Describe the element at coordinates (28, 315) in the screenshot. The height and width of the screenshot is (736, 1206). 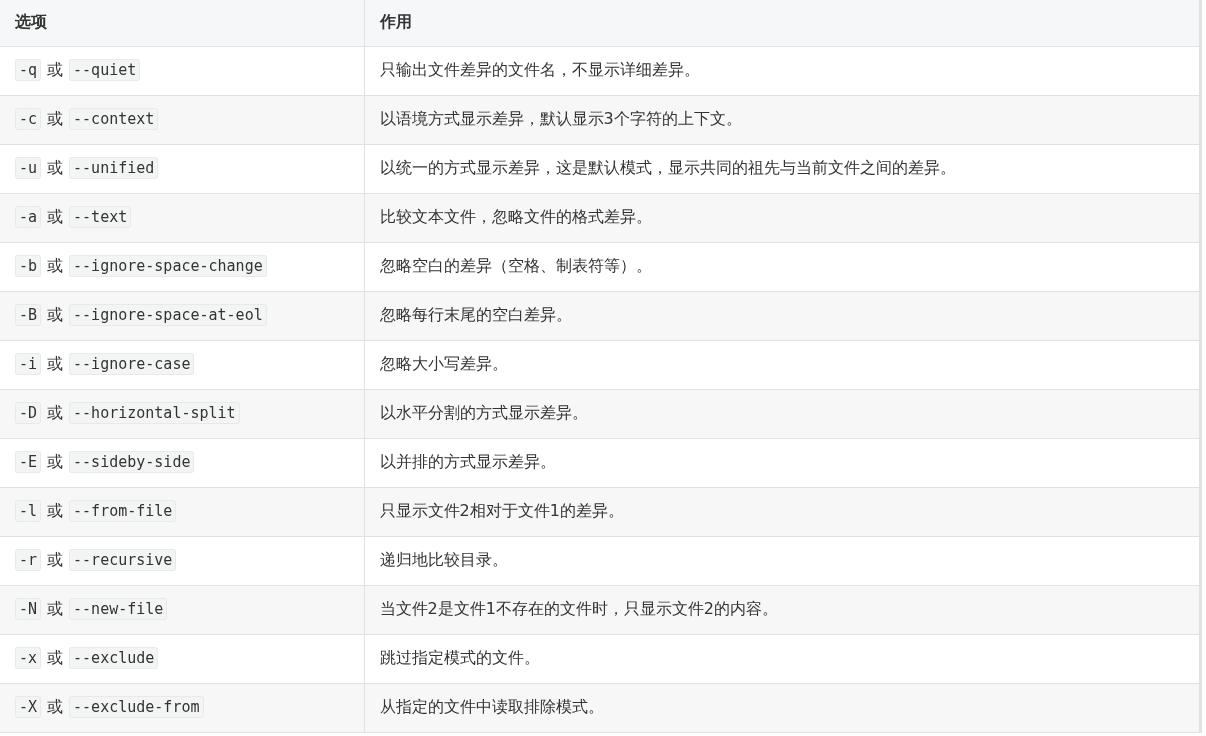
I see `code-snippet: -B` at that location.